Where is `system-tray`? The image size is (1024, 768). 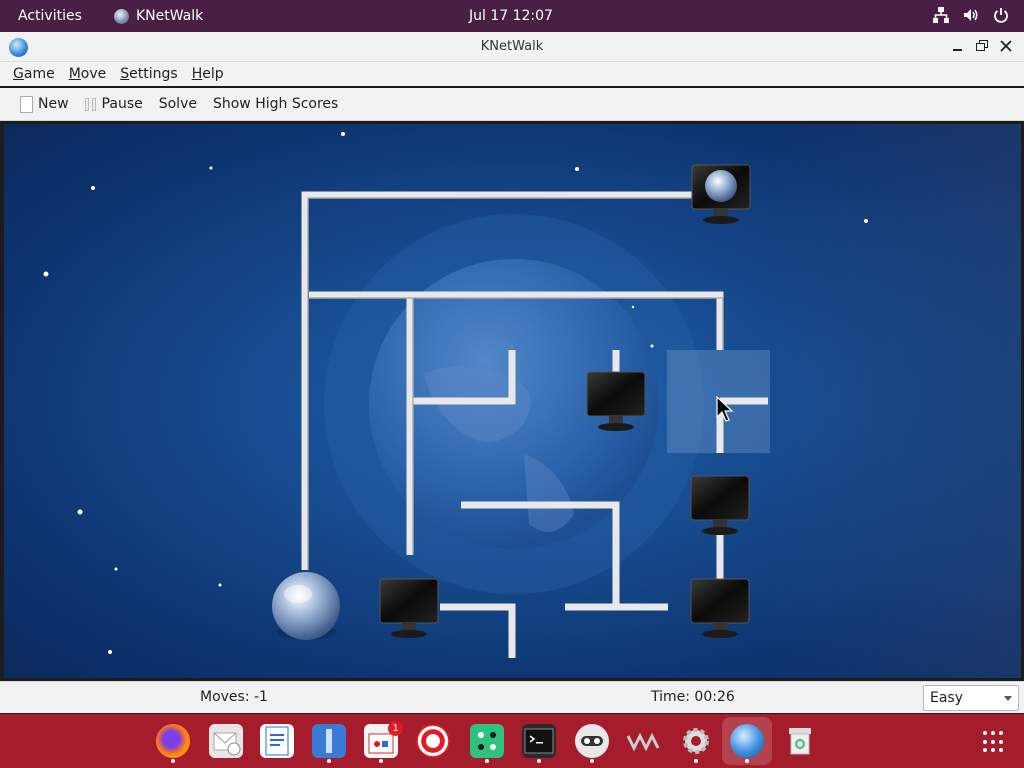
system-tray is located at coordinates (971, 15).